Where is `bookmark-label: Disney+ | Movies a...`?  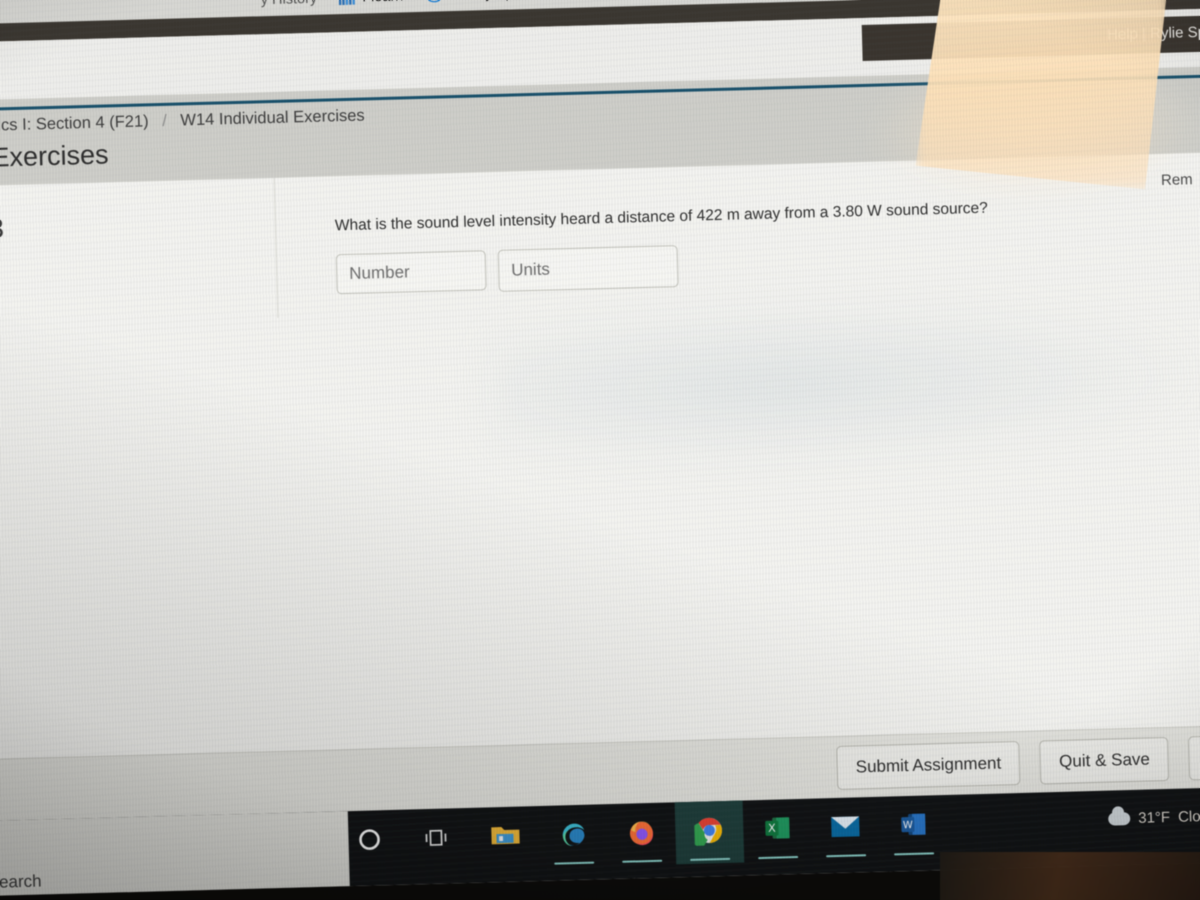 bookmark-label: Disney+ | Movies a... is located at coordinates (515, 1).